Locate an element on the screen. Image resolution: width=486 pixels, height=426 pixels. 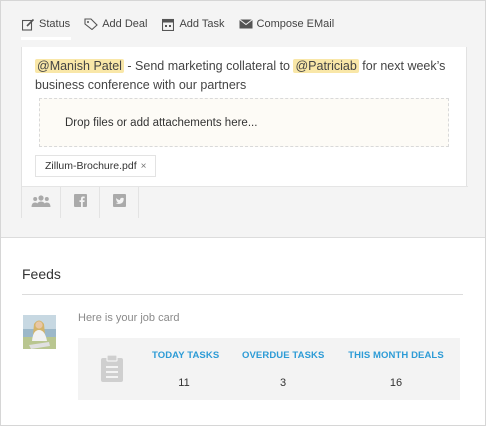
stat-label: OVERDUE TASKS is located at coordinates (283, 355).